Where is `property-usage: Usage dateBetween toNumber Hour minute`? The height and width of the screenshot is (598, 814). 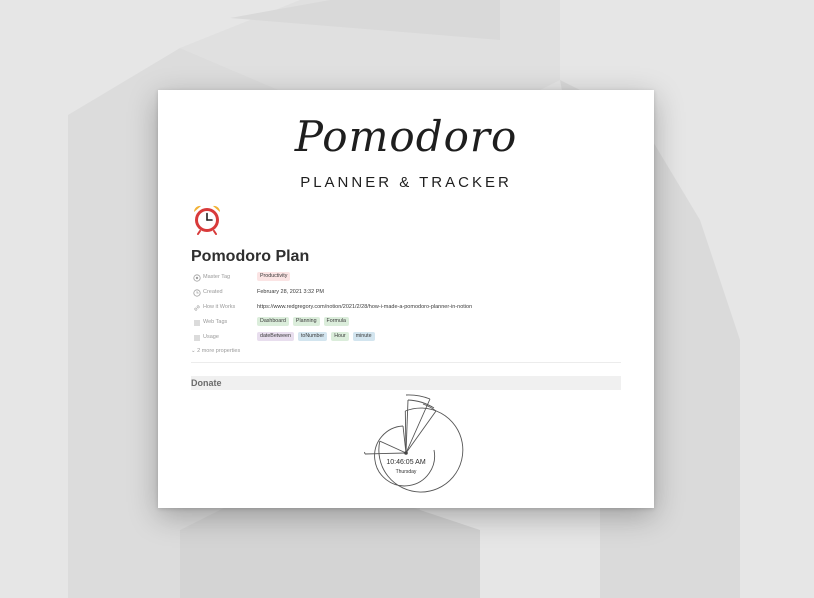
property-usage: Usage dateBetween toNumber Hour minute is located at coordinates (406, 339).